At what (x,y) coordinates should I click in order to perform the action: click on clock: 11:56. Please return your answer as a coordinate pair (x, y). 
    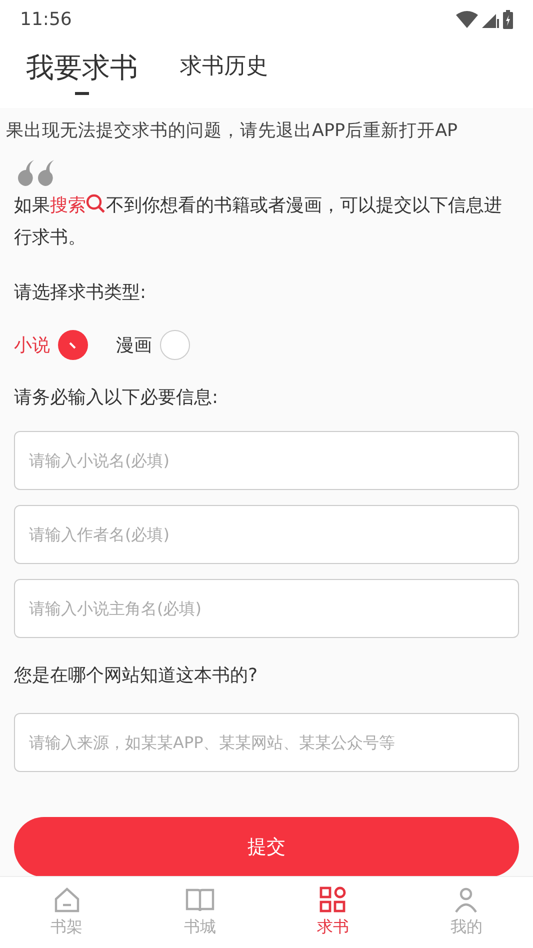
    Looking at the image, I should click on (46, 20).